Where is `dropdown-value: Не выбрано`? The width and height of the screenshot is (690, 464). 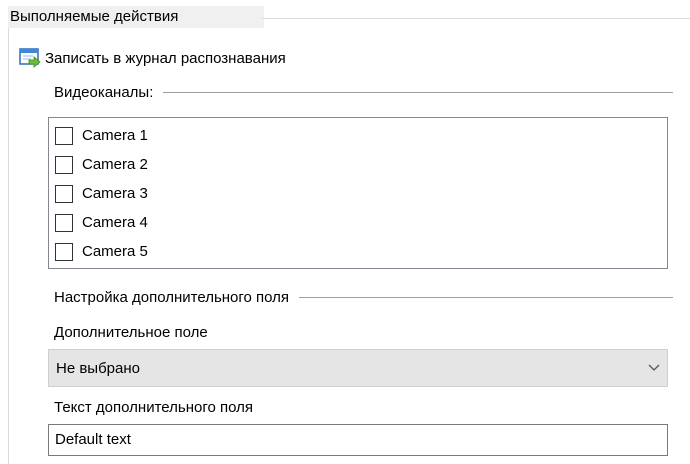
dropdown-value: Не выбрано is located at coordinates (98, 368).